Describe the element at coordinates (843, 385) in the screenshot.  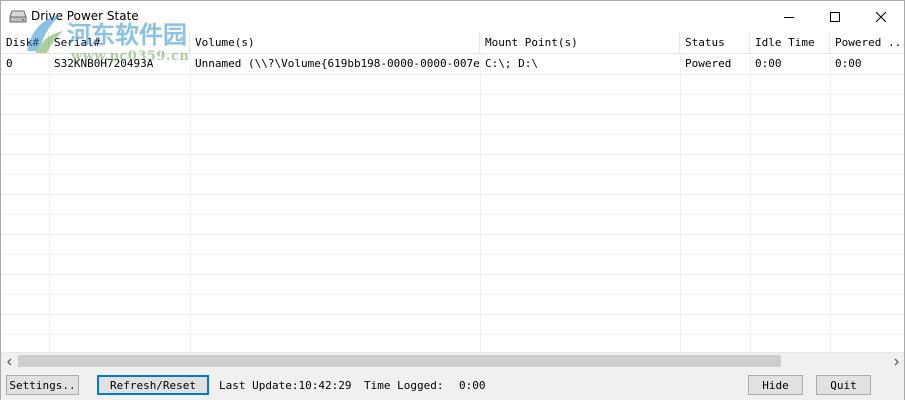
I see `quit-button: Quit` at that location.